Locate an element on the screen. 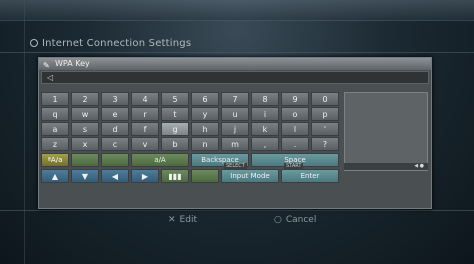 Image resolution: width=474 pixels, height=264 pixels. key-0-1: 2 is located at coordinates (85, 99).